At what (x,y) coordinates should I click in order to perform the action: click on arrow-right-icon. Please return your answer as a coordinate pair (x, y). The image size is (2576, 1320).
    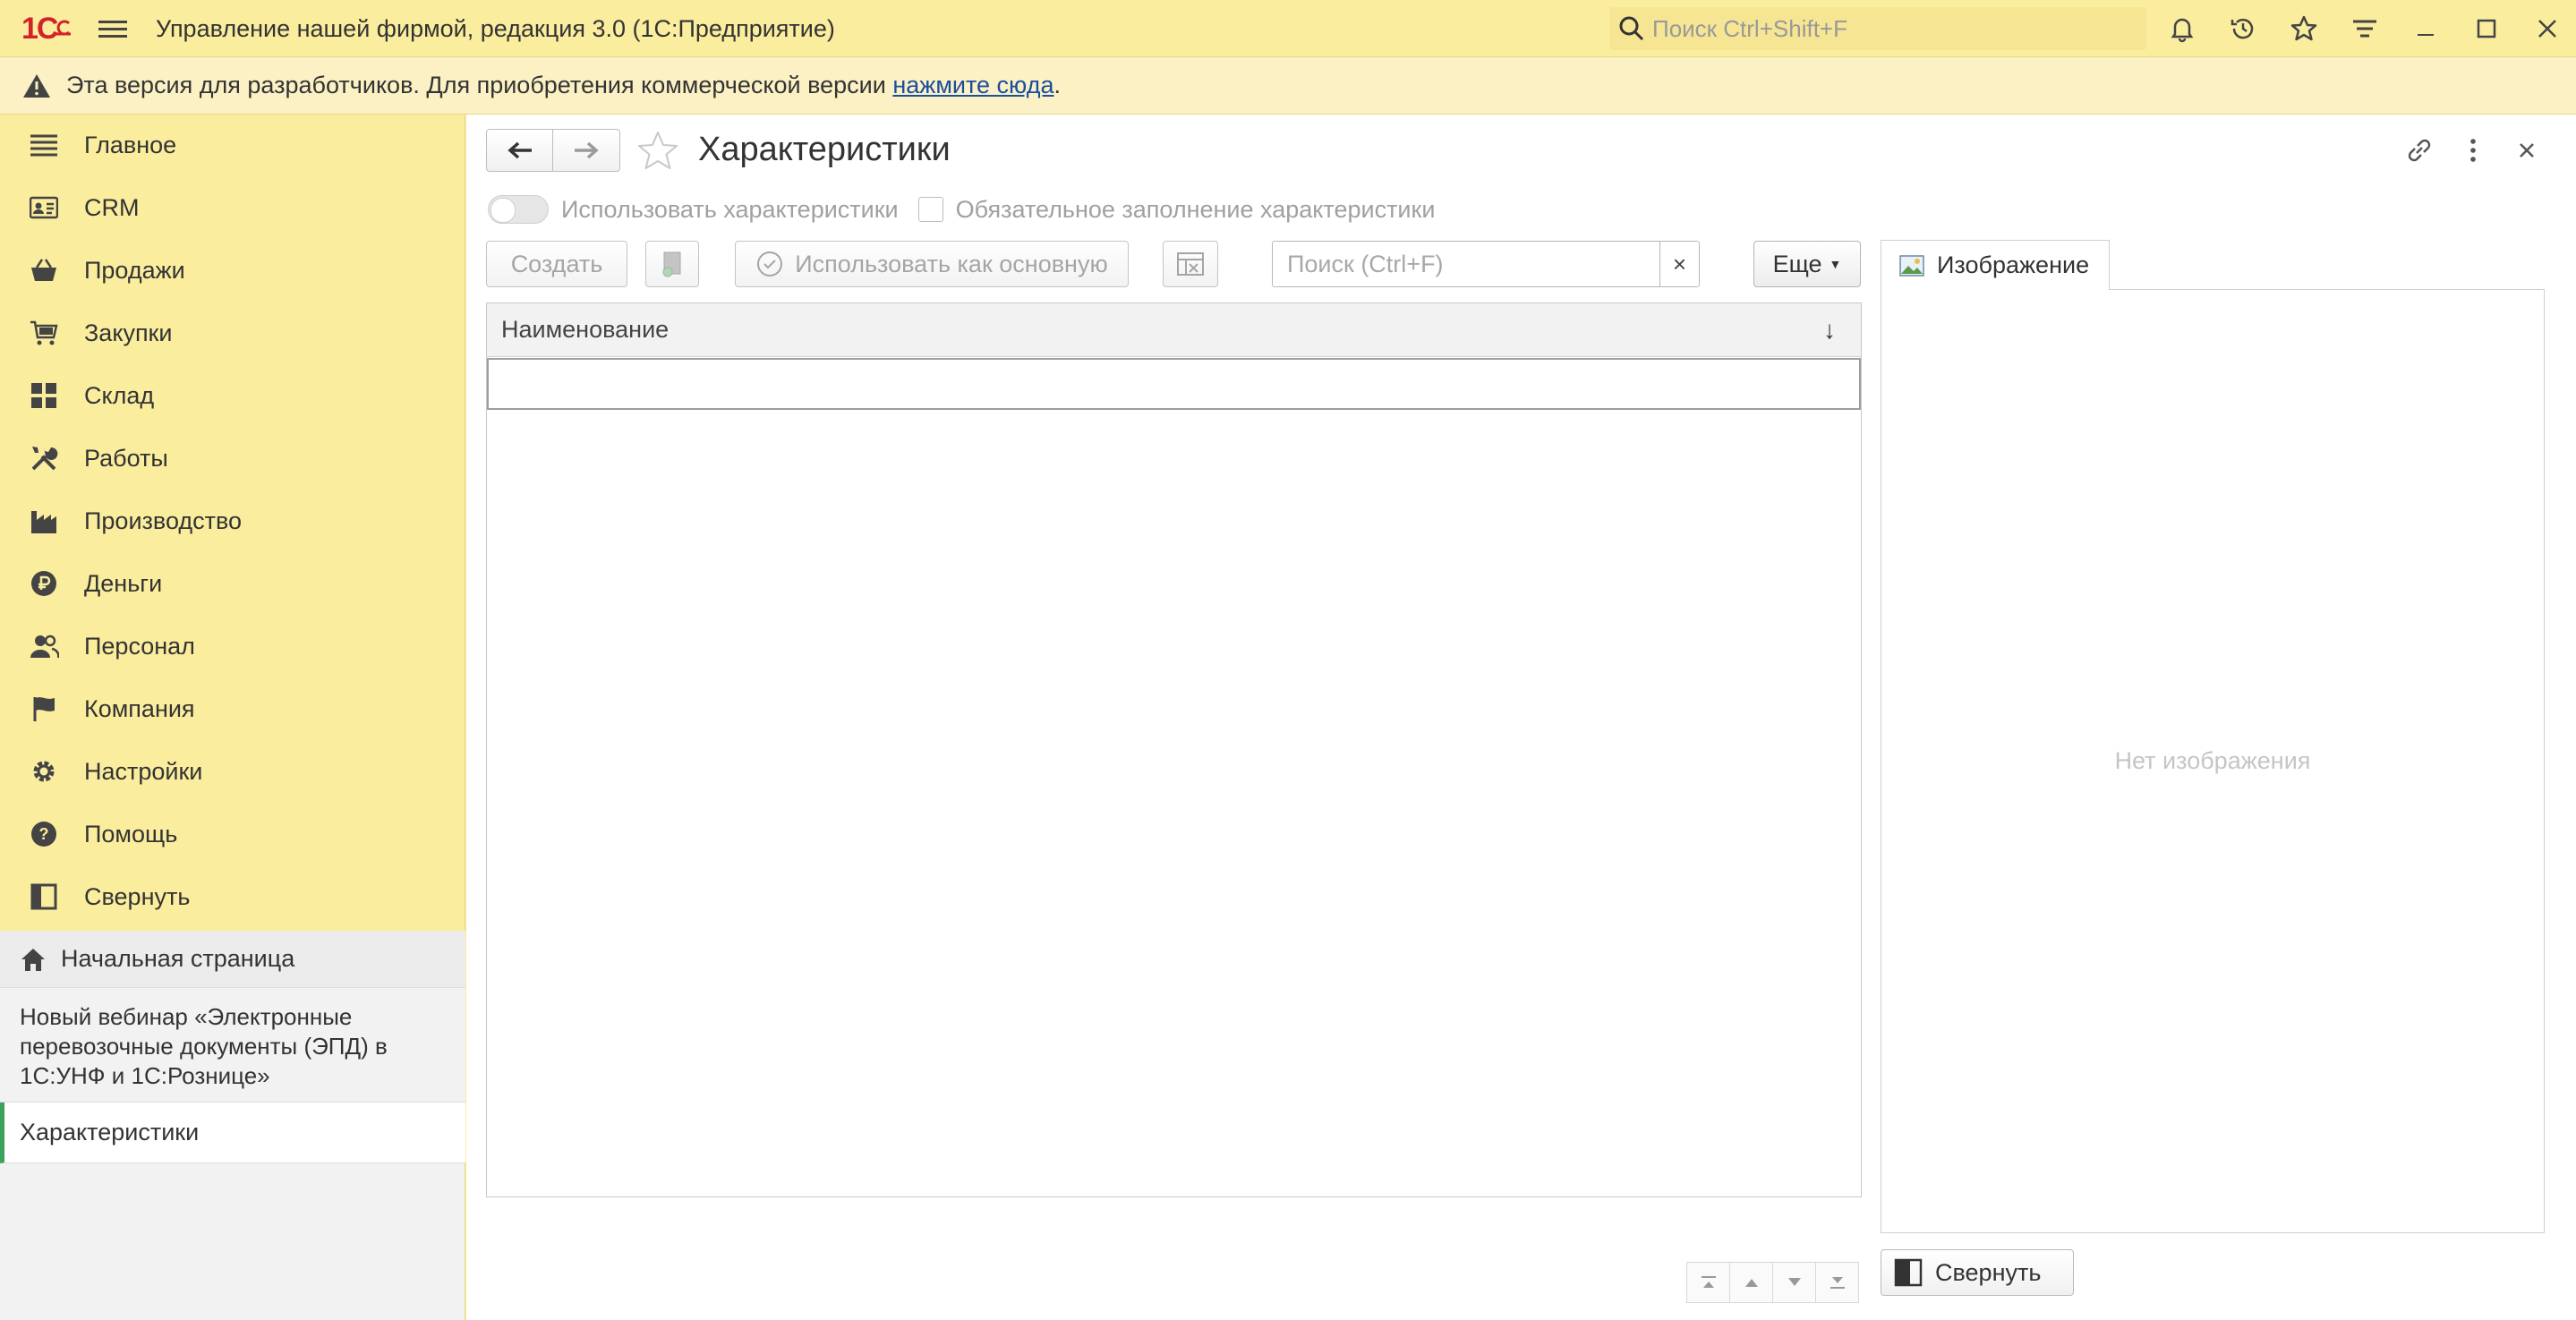
    Looking at the image, I should click on (587, 150).